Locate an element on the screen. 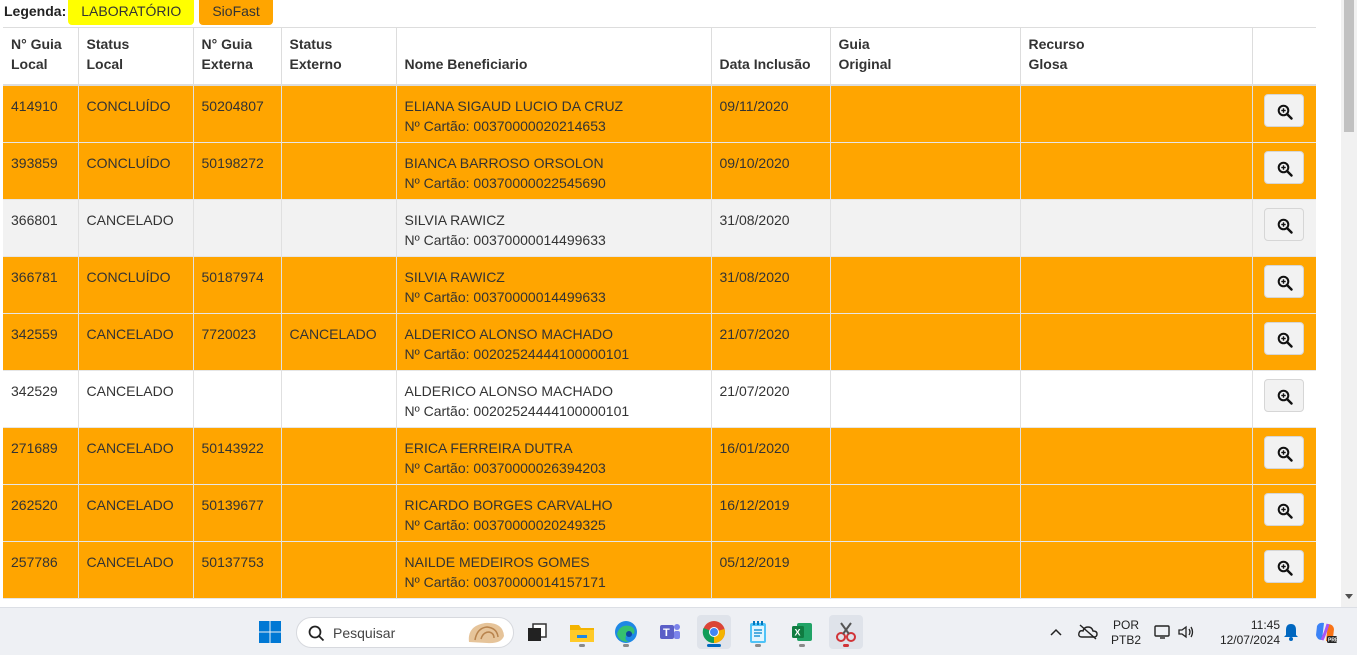 Image resolution: width=1357 pixels, height=655 pixels. beneficiario-name: NAILDE MEDEIROS GOMES is located at coordinates (497, 561).